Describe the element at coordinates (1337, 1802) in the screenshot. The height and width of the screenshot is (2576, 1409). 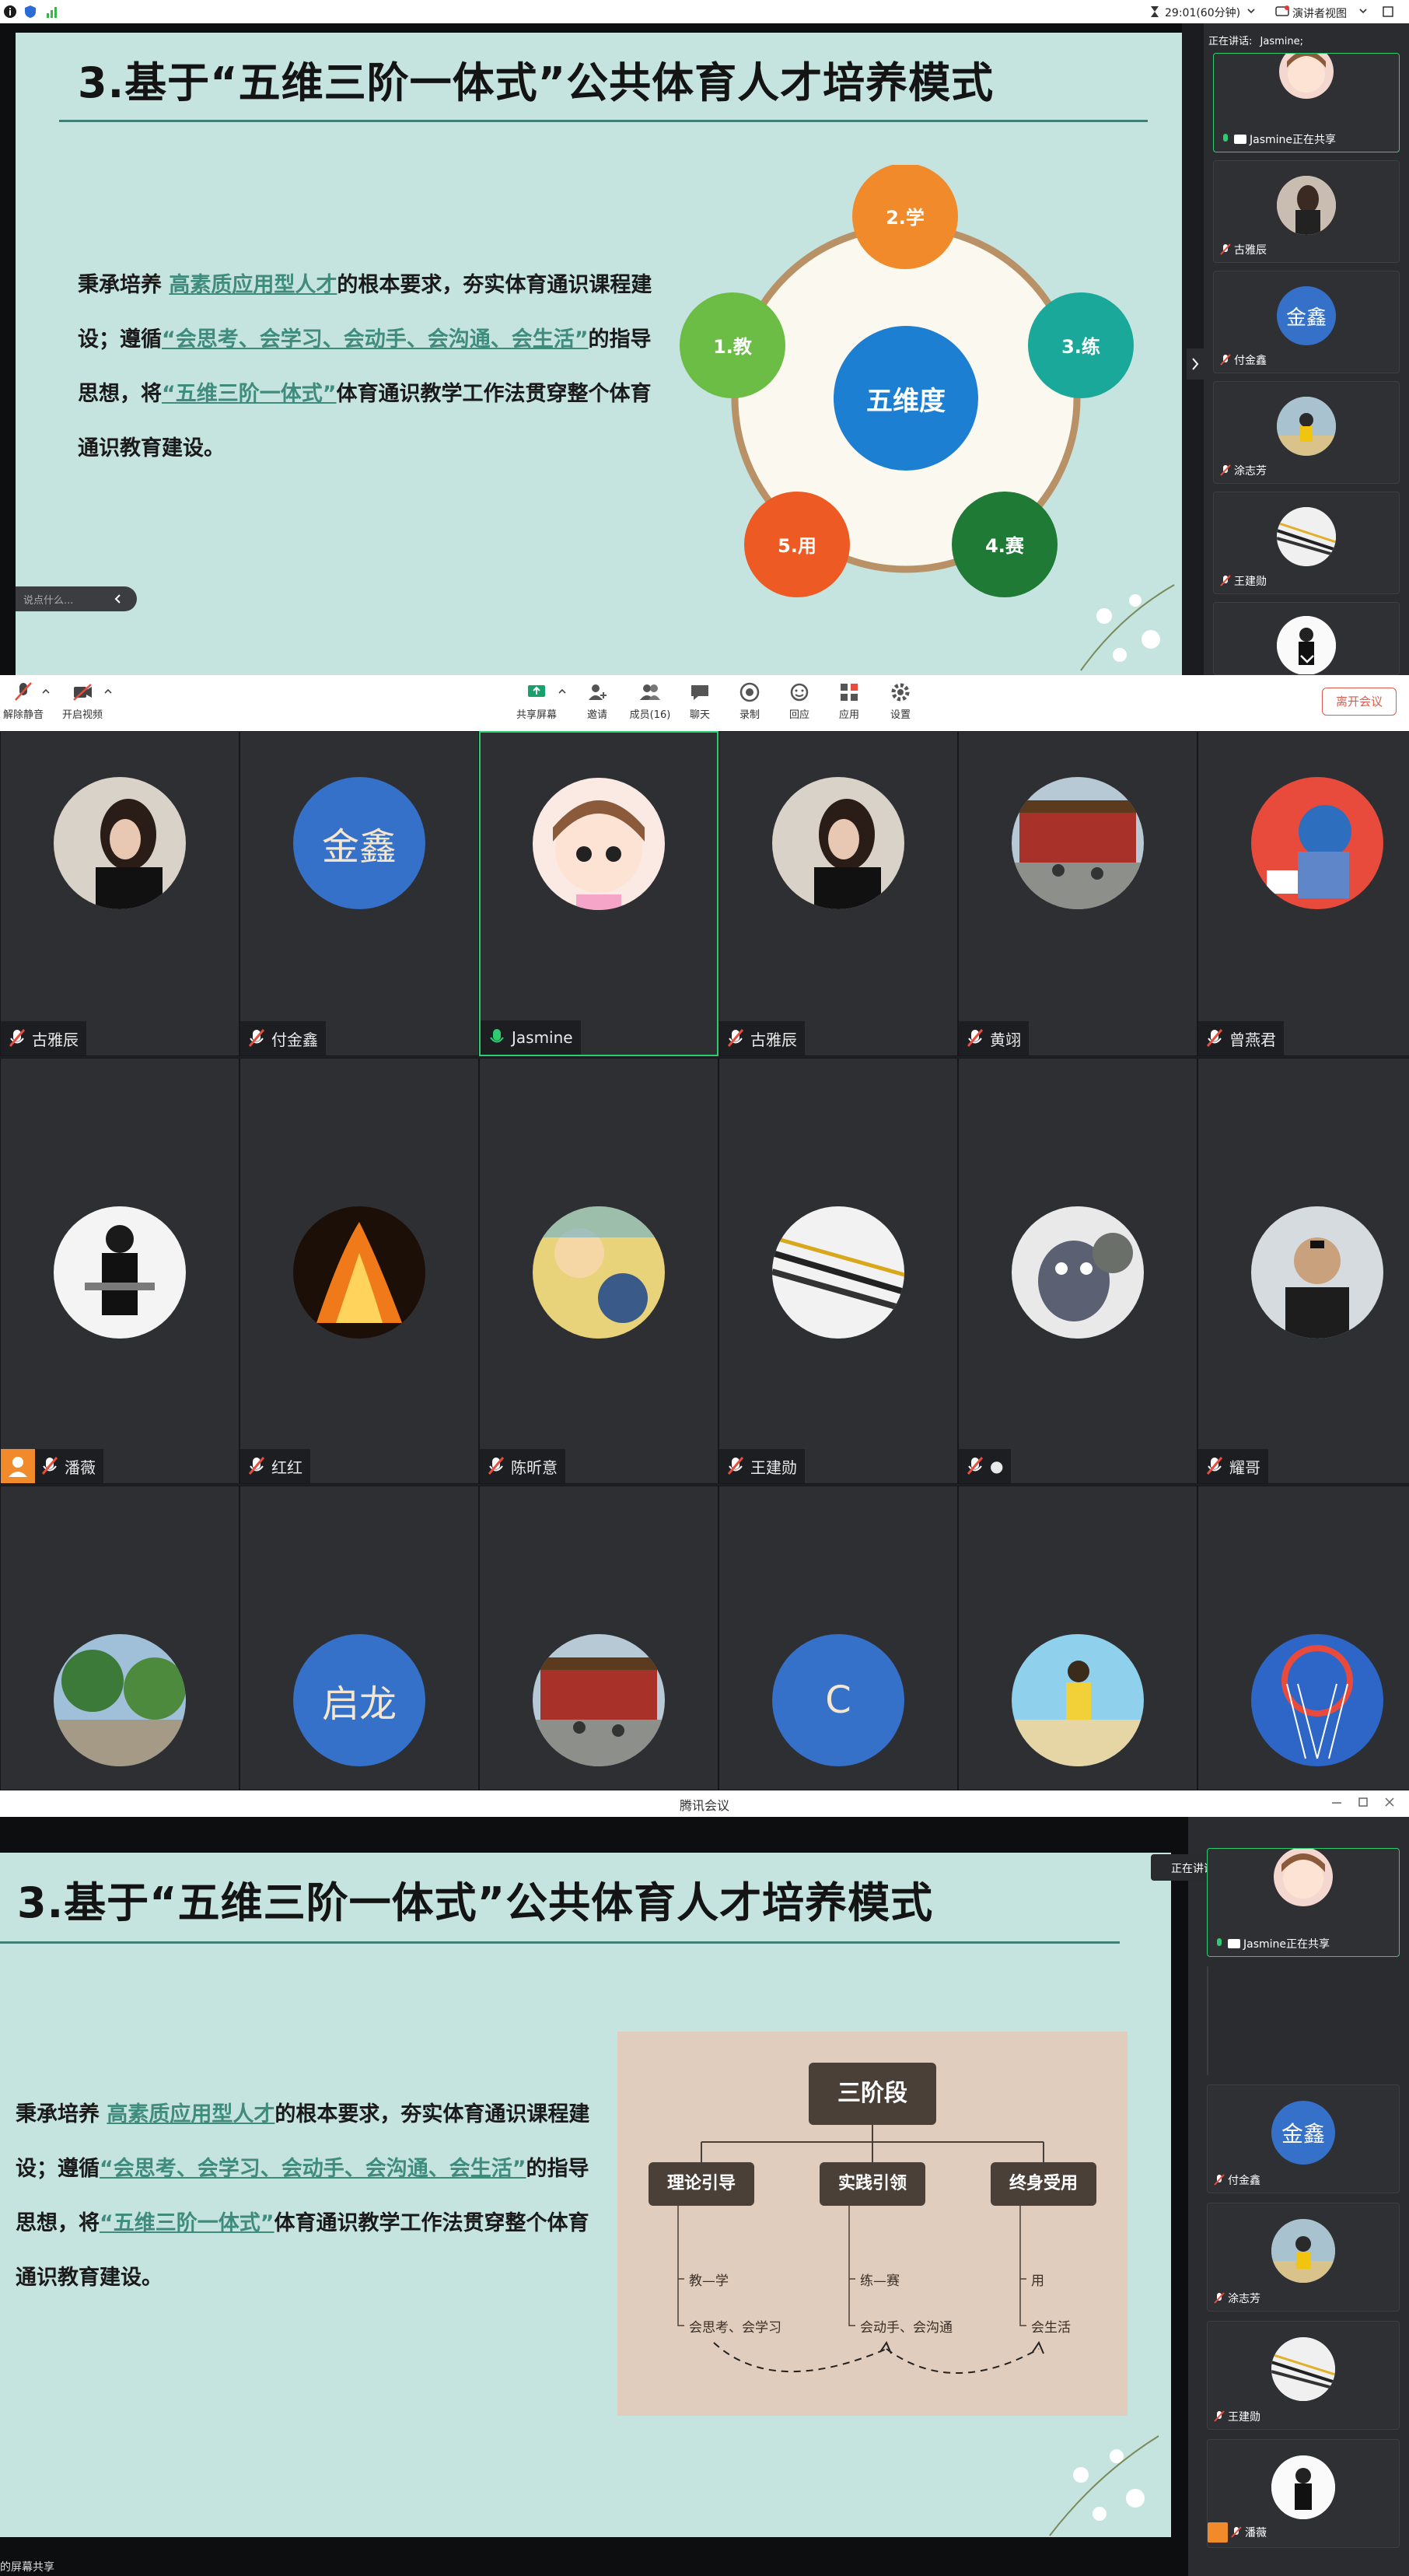
I see `minimize-icon` at that location.